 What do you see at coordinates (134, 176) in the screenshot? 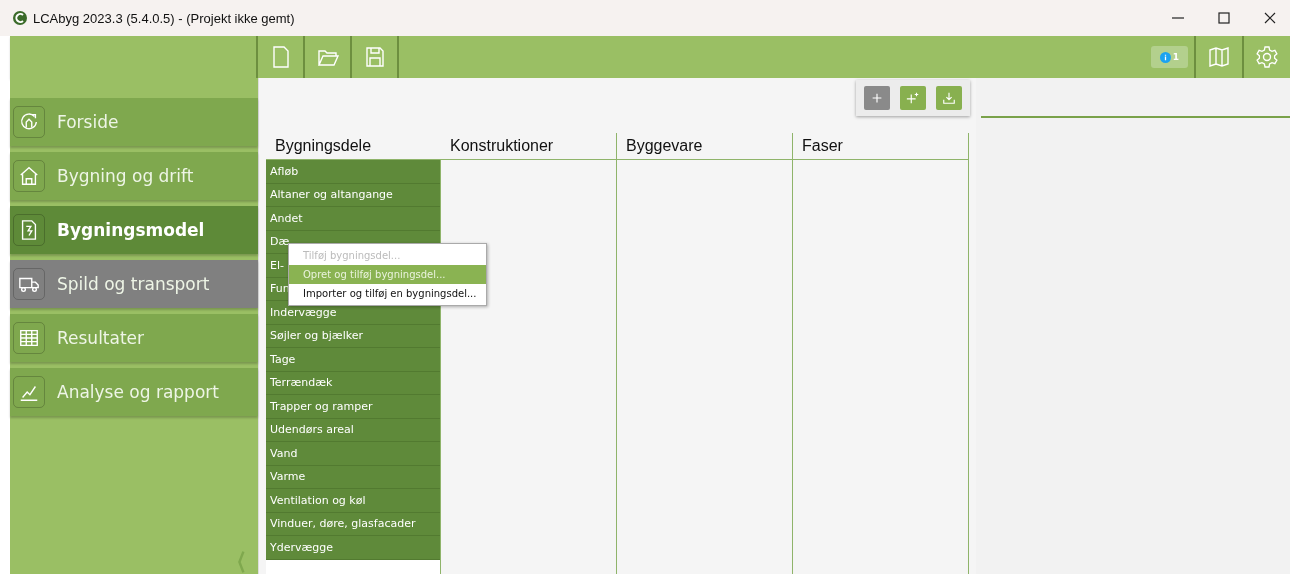
I see `nav-item: Bygning og drift` at bounding box center [134, 176].